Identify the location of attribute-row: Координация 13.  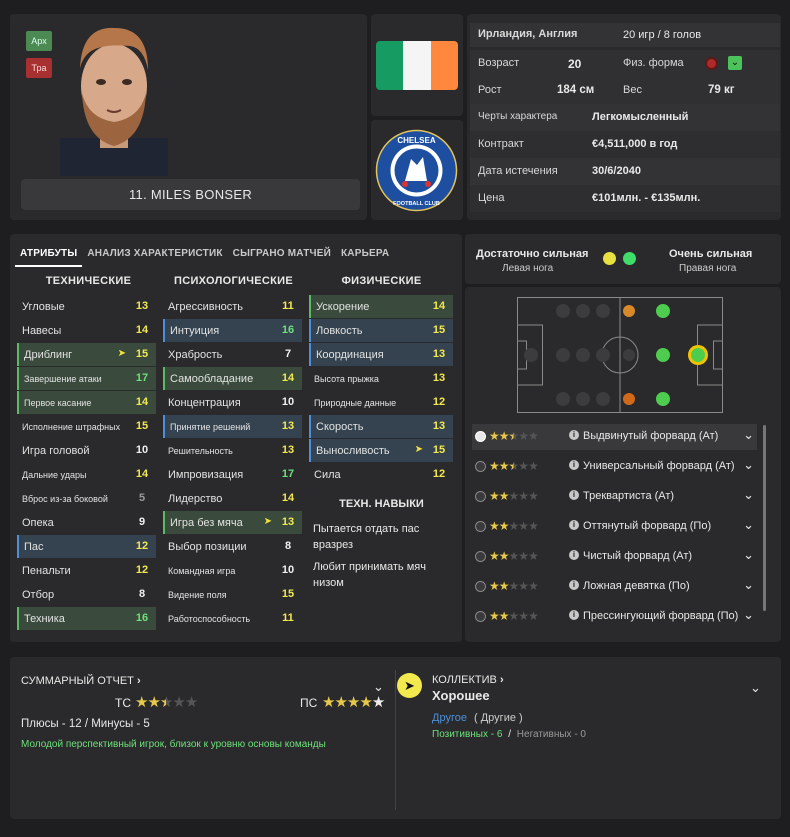
(381, 354).